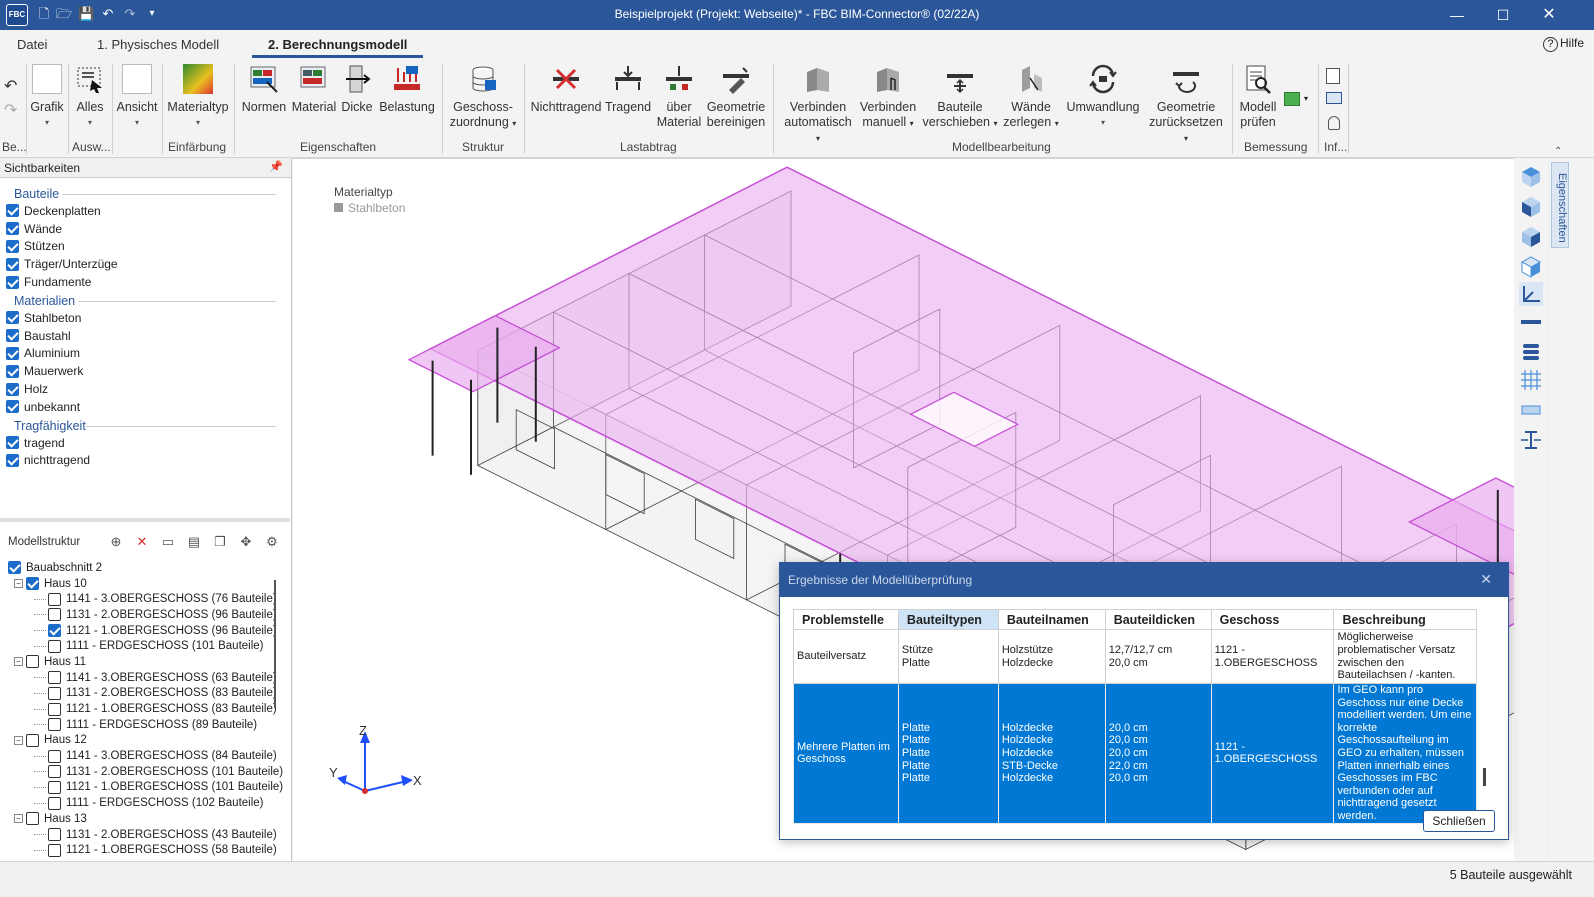 The image size is (1594, 897). Describe the element at coordinates (275, 644) in the screenshot. I see `tree-scrollbar` at that location.